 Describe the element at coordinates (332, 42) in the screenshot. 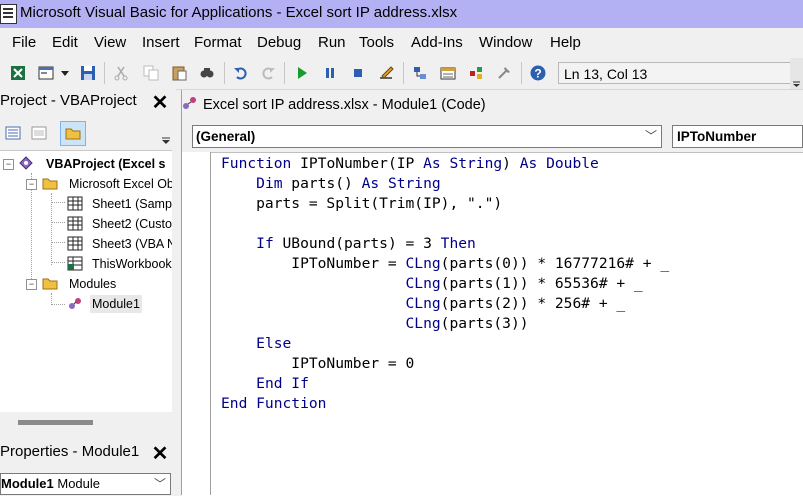

I see `menu-run: Run` at that location.